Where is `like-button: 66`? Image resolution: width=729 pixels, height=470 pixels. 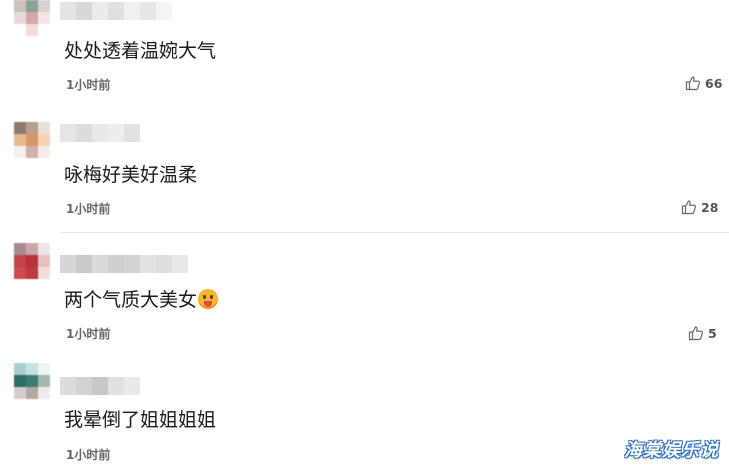 like-button: 66 is located at coordinates (703, 83).